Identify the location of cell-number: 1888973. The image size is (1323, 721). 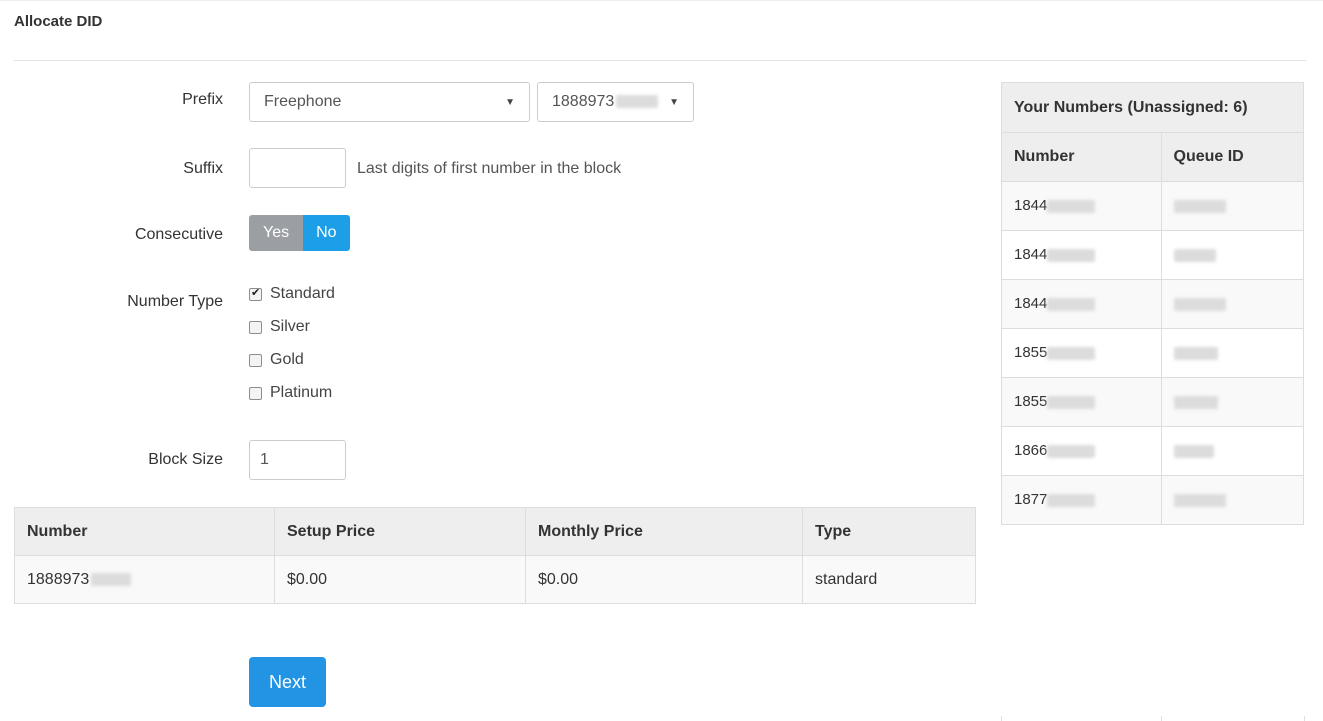
(144, 579).